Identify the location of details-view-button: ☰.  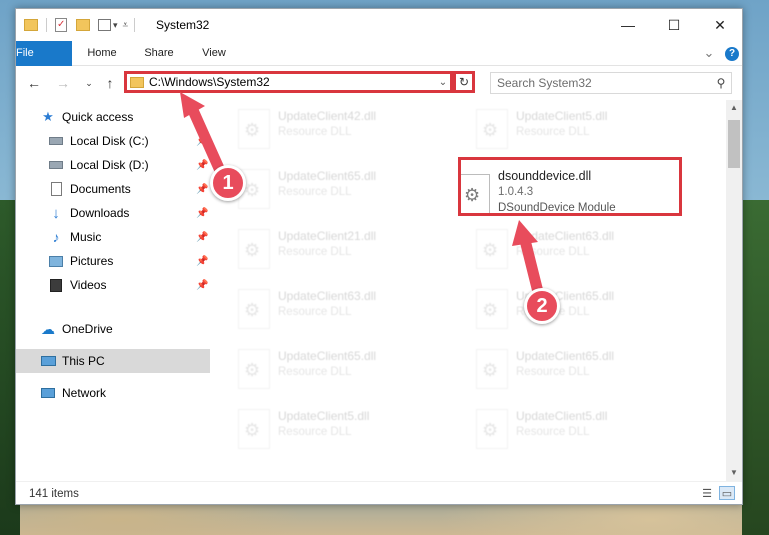
(707, 493).